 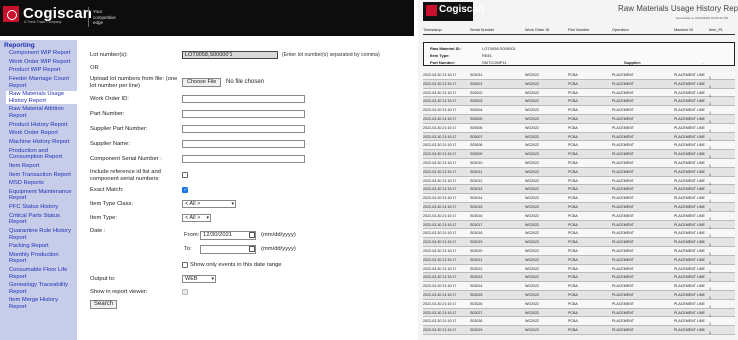 What do you see at coordinates (38, 70) in the screenshot?
I see `sidebar-item: Product WIP Report` at bounding box center [38, 70].